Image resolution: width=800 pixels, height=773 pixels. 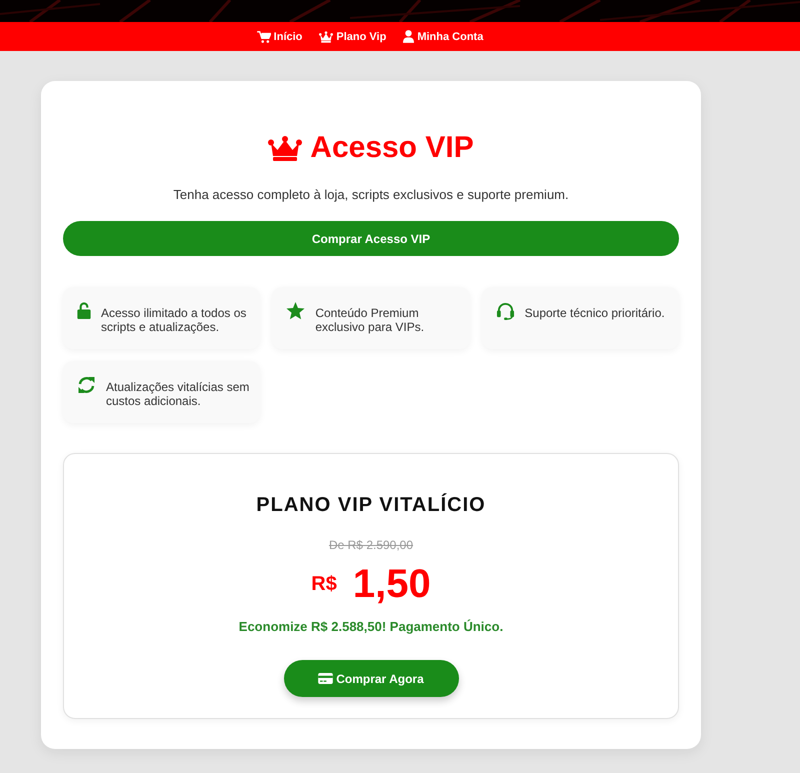 I want to click on subtitle-text: Tenha acesso completo à loja, scripts exclusivos e suporte premium., so click(x=371, y=194).